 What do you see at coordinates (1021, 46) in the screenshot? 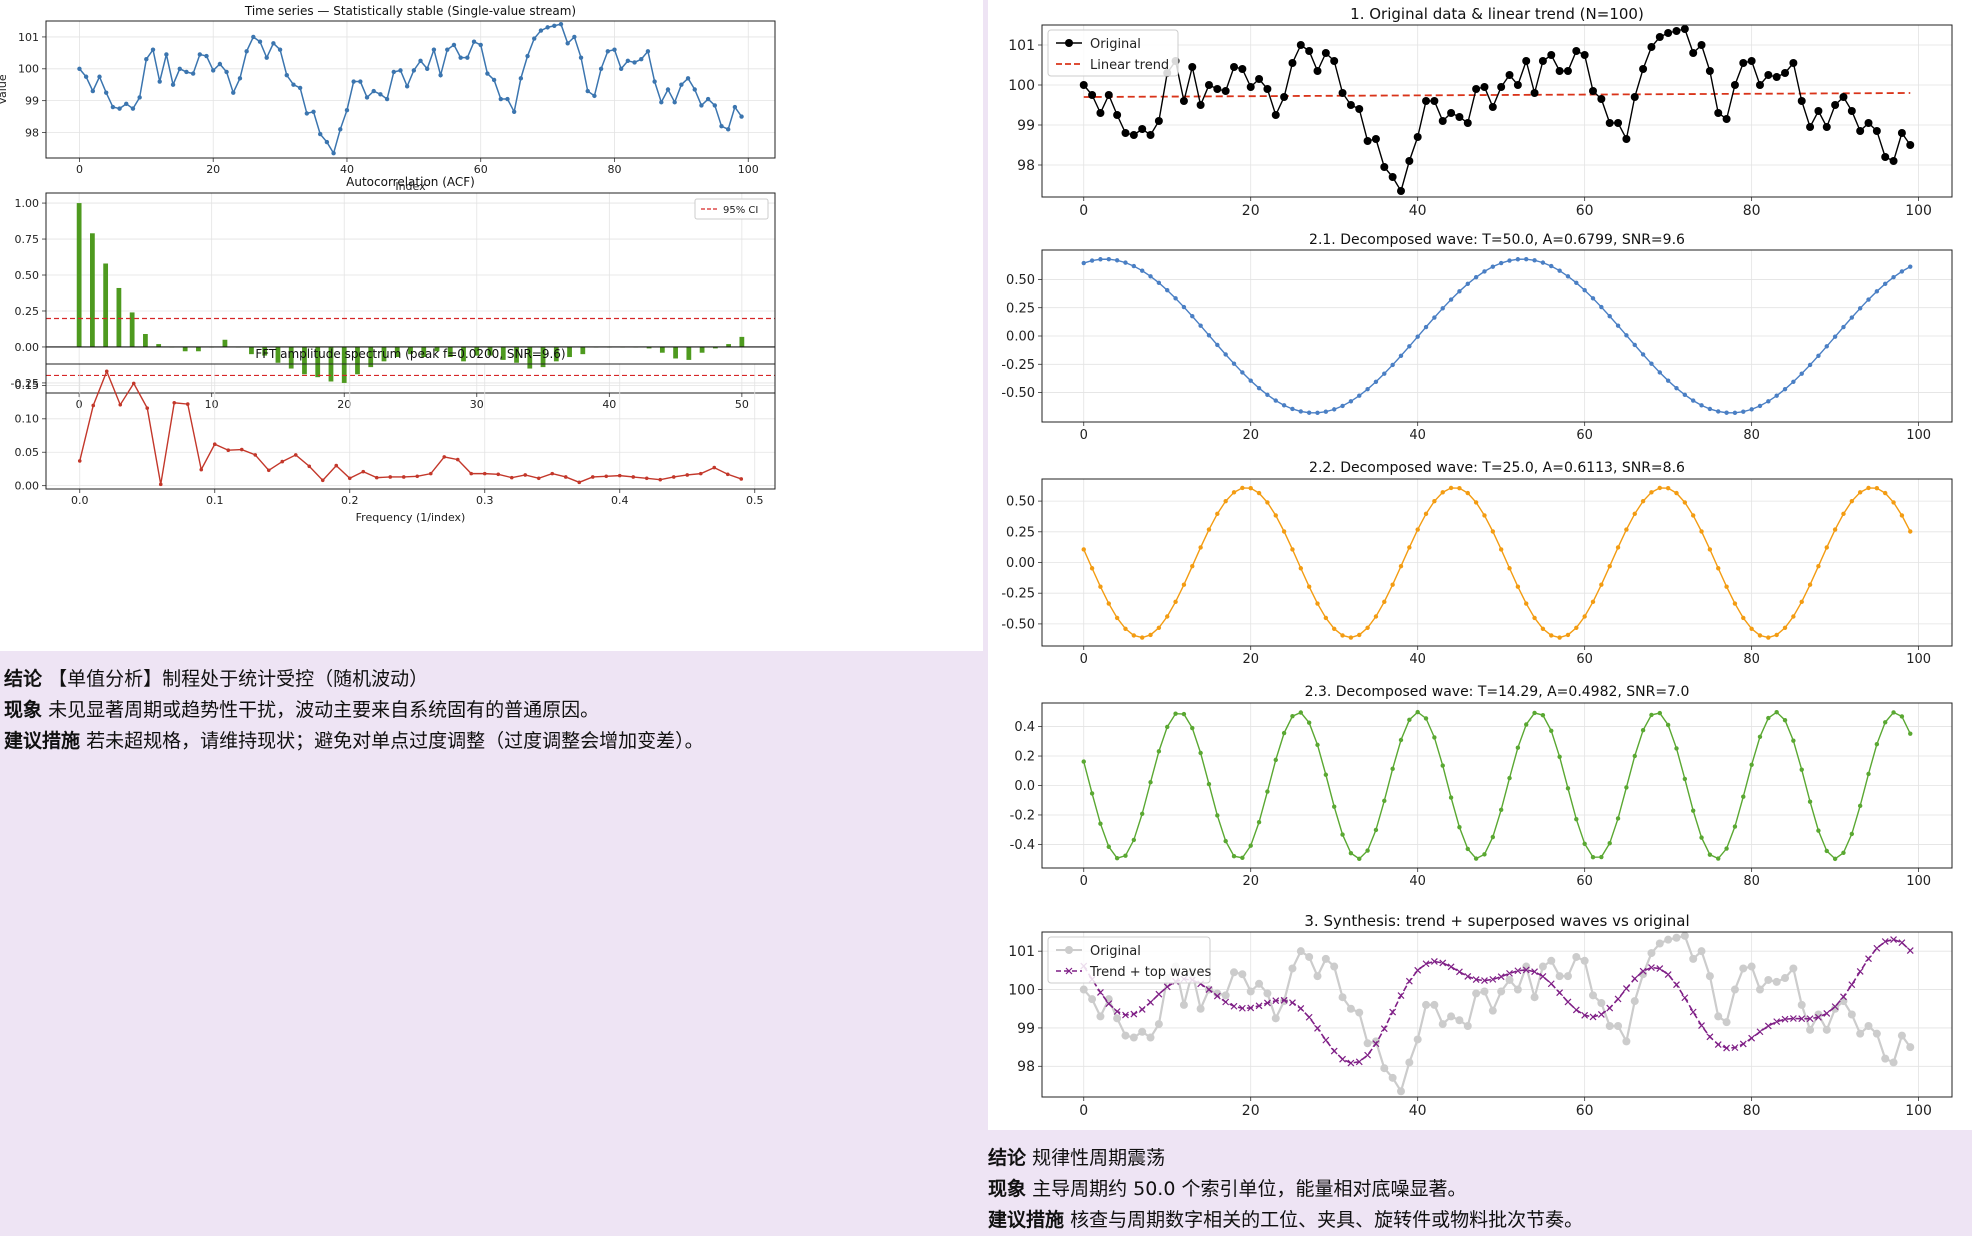
I see `y-tick-label: 101` at bounding box center [1021, 46].